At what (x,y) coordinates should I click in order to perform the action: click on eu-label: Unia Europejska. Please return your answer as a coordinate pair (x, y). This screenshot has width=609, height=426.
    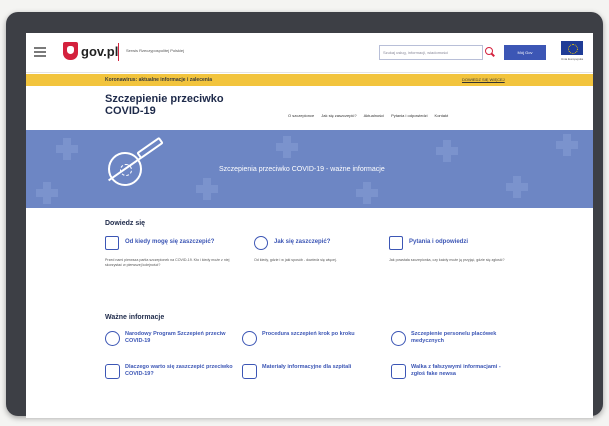
    Looking at the image, I should click on (571, 59).